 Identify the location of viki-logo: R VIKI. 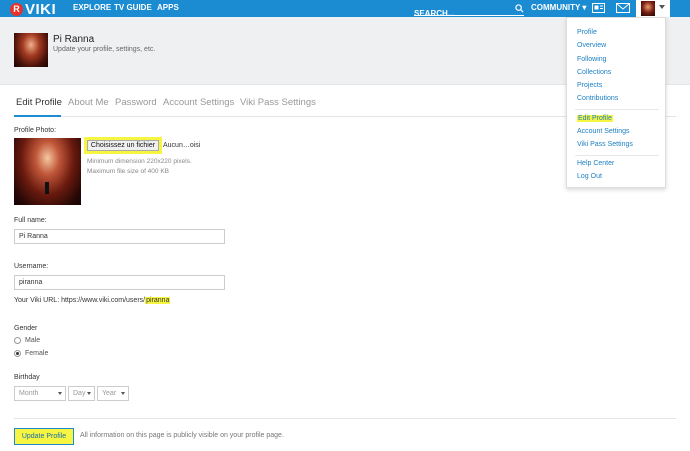
(33, 9).